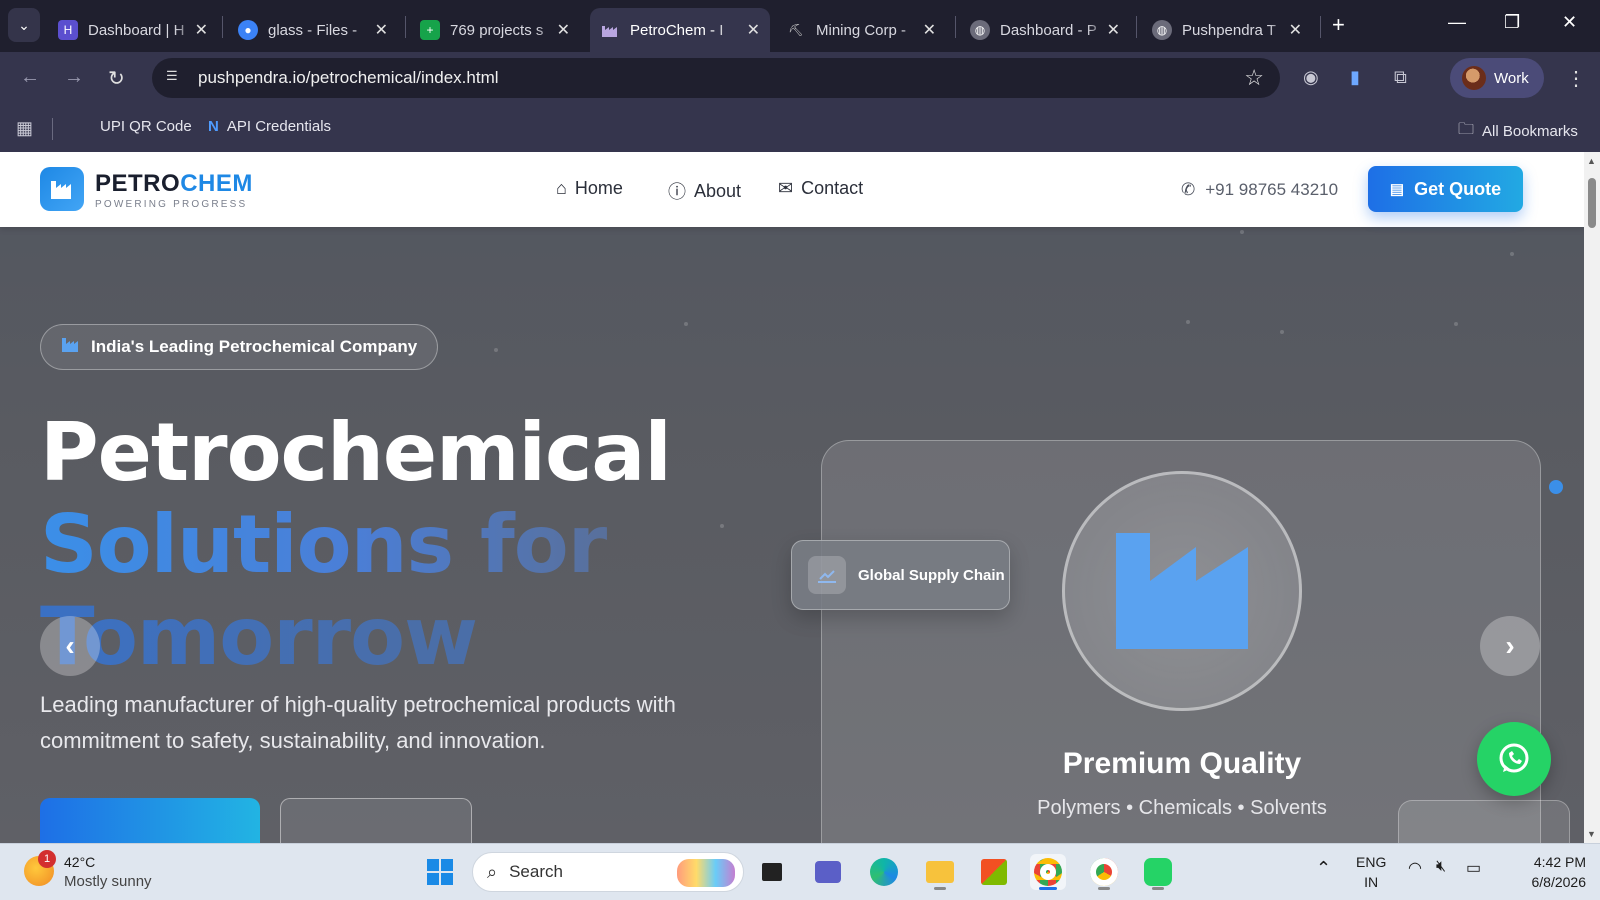 Image resolution: width=1600 pixels, height=900 pixels. I want to click on back-button: ←, so click(30, 77).